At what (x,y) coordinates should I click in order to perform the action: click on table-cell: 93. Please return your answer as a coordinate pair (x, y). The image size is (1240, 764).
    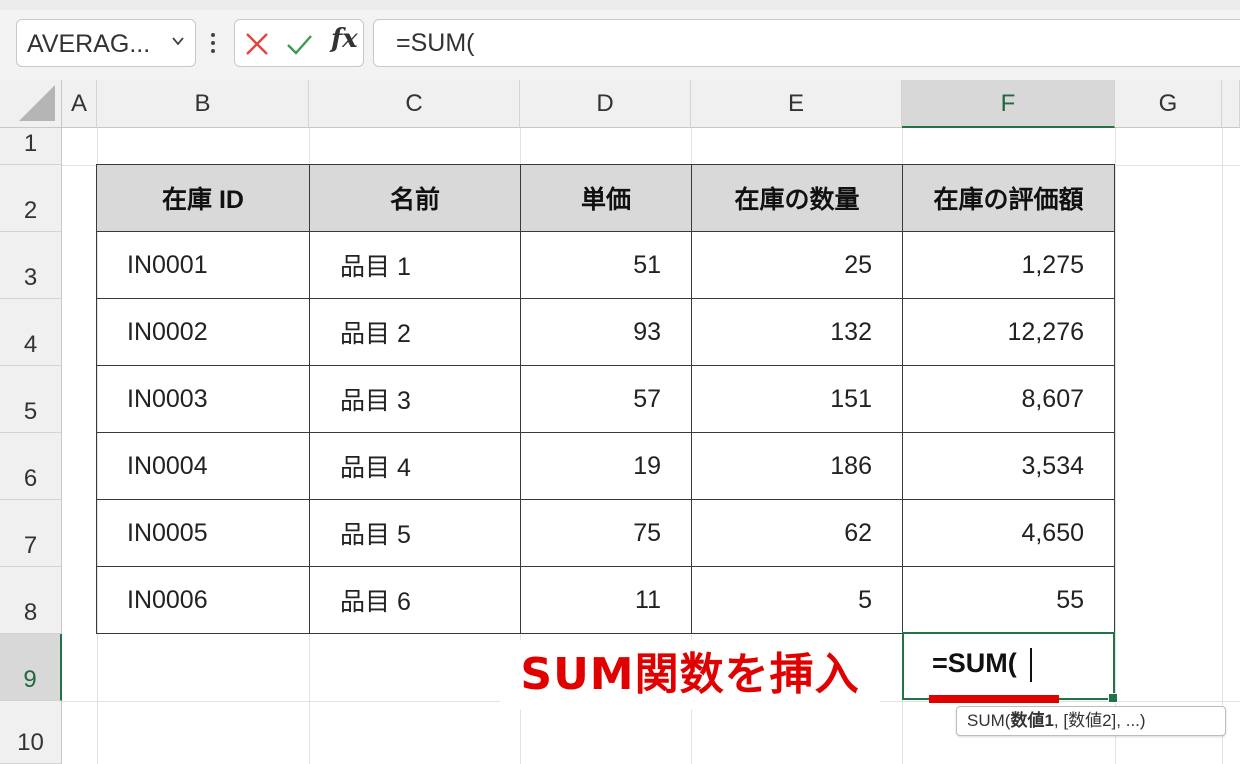
    Looking at the image, I should click on (606, 332).